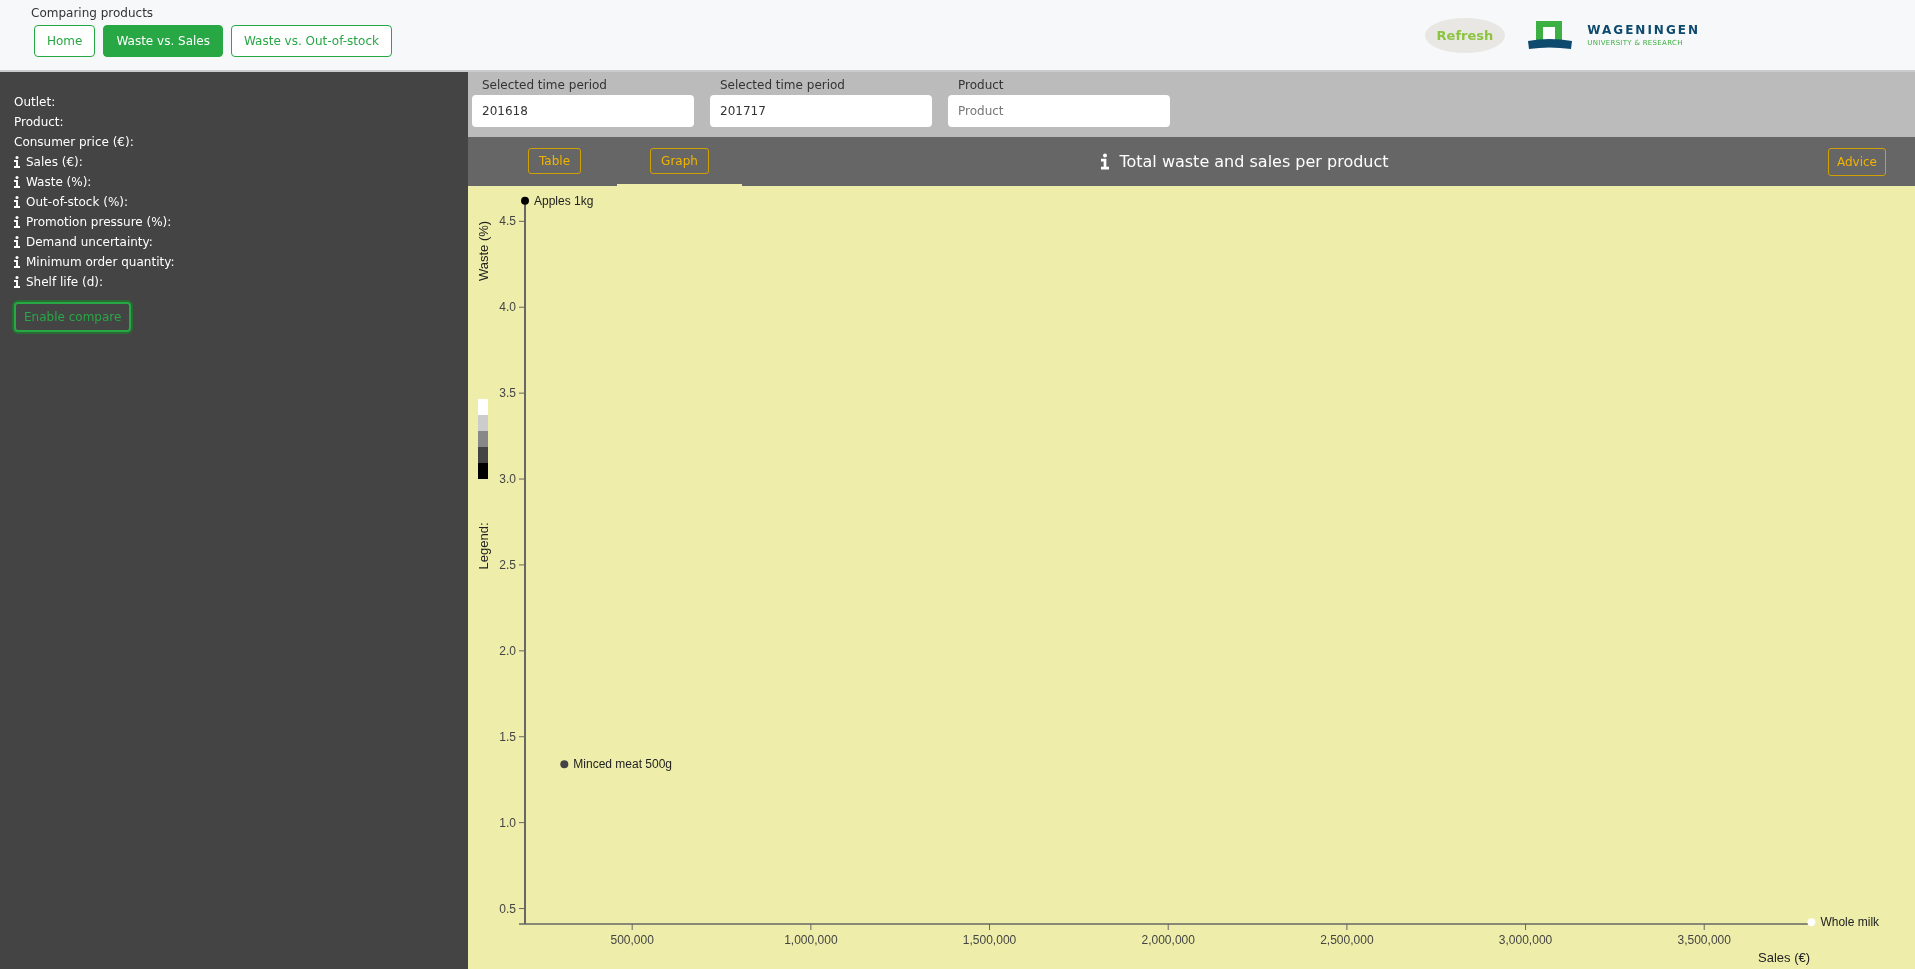  What do you see at coordinates (483, 546) in the screenshot?
I see `legend-label: Legend:` at bounding box center [483, 546].